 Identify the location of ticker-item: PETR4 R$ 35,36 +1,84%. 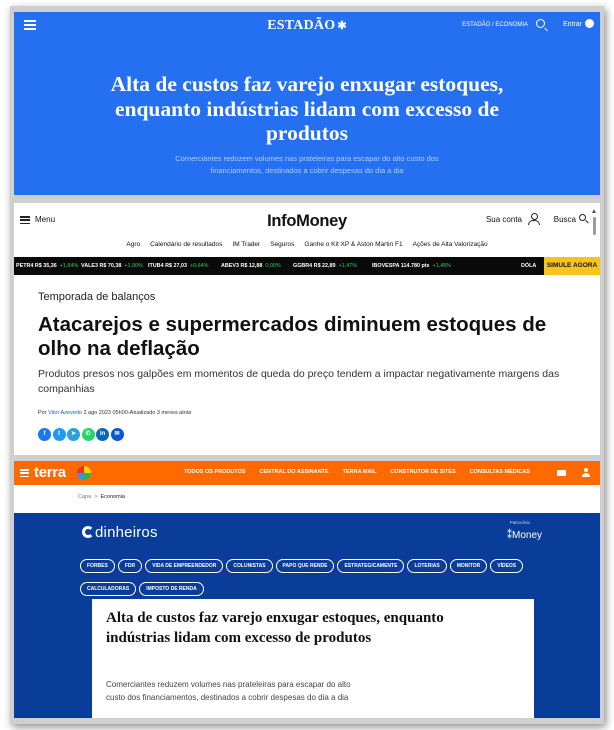
(47, 266).